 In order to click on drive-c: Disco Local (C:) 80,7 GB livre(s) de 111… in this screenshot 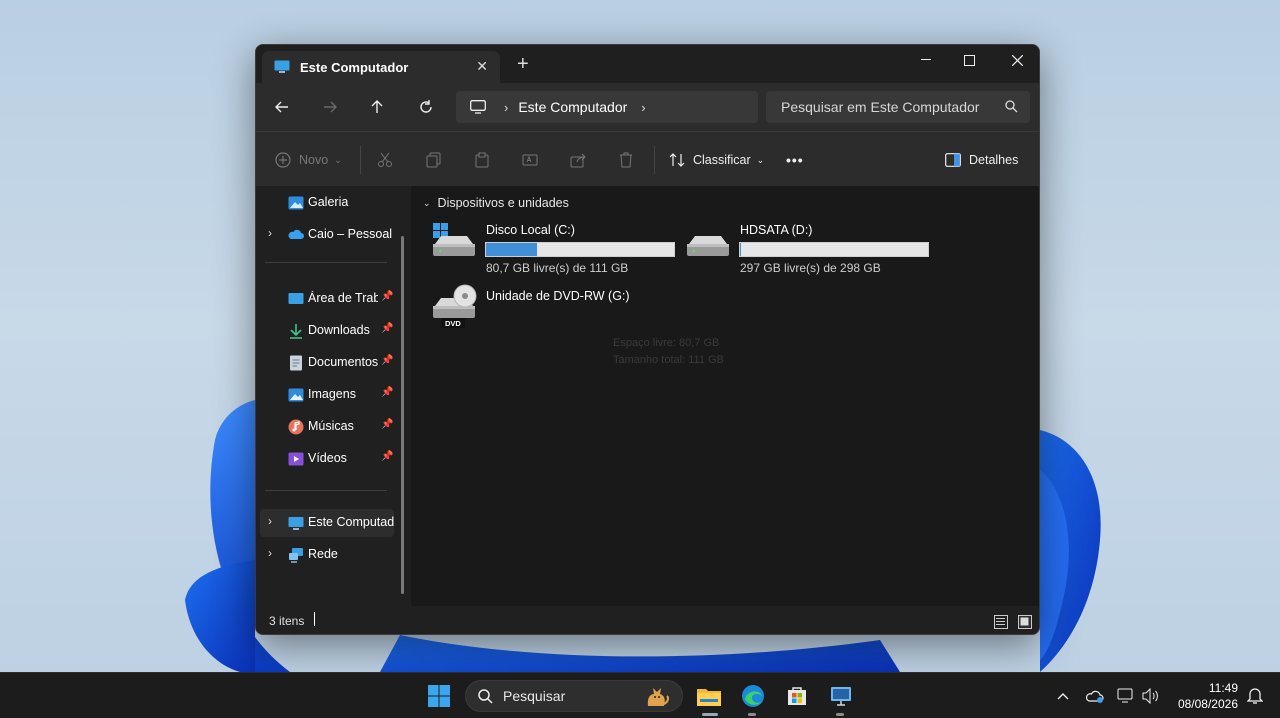, I will do `click(555, 248)`.